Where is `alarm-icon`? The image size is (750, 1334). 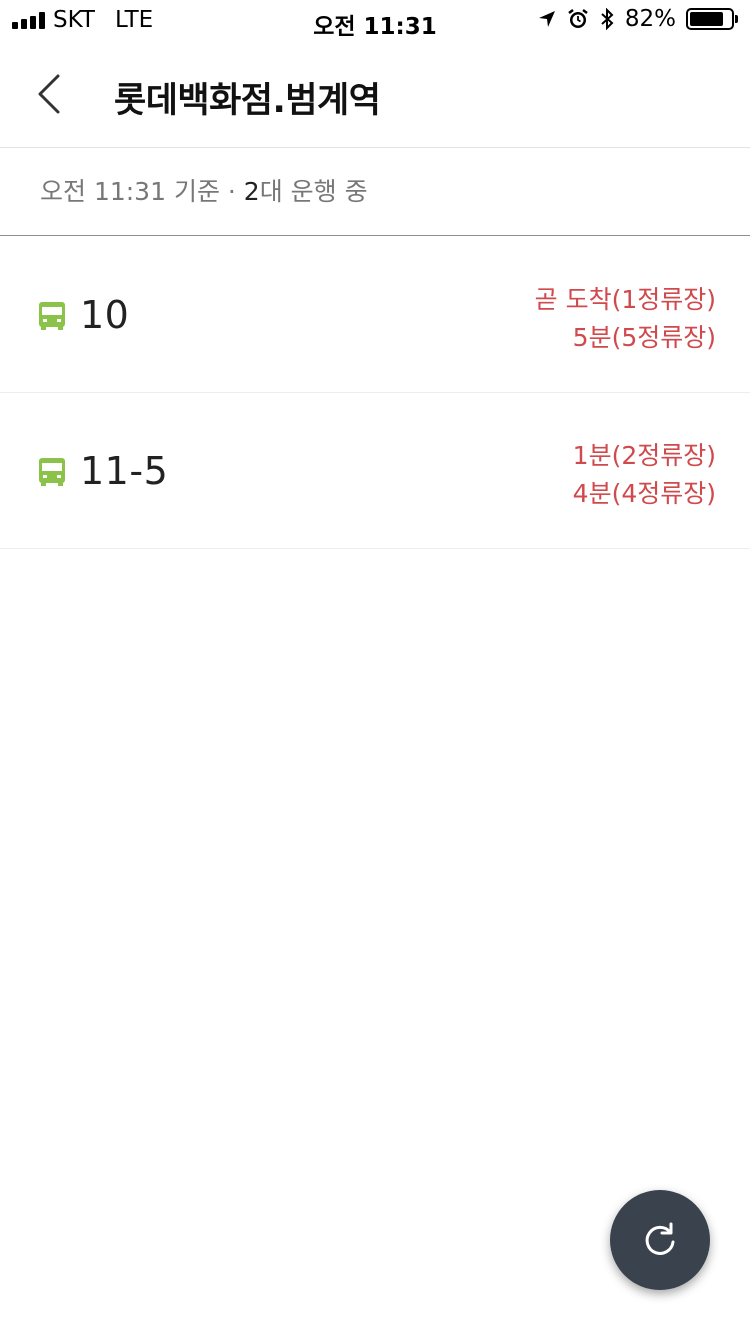 alarm-icon is located at coordinates (578, 18).